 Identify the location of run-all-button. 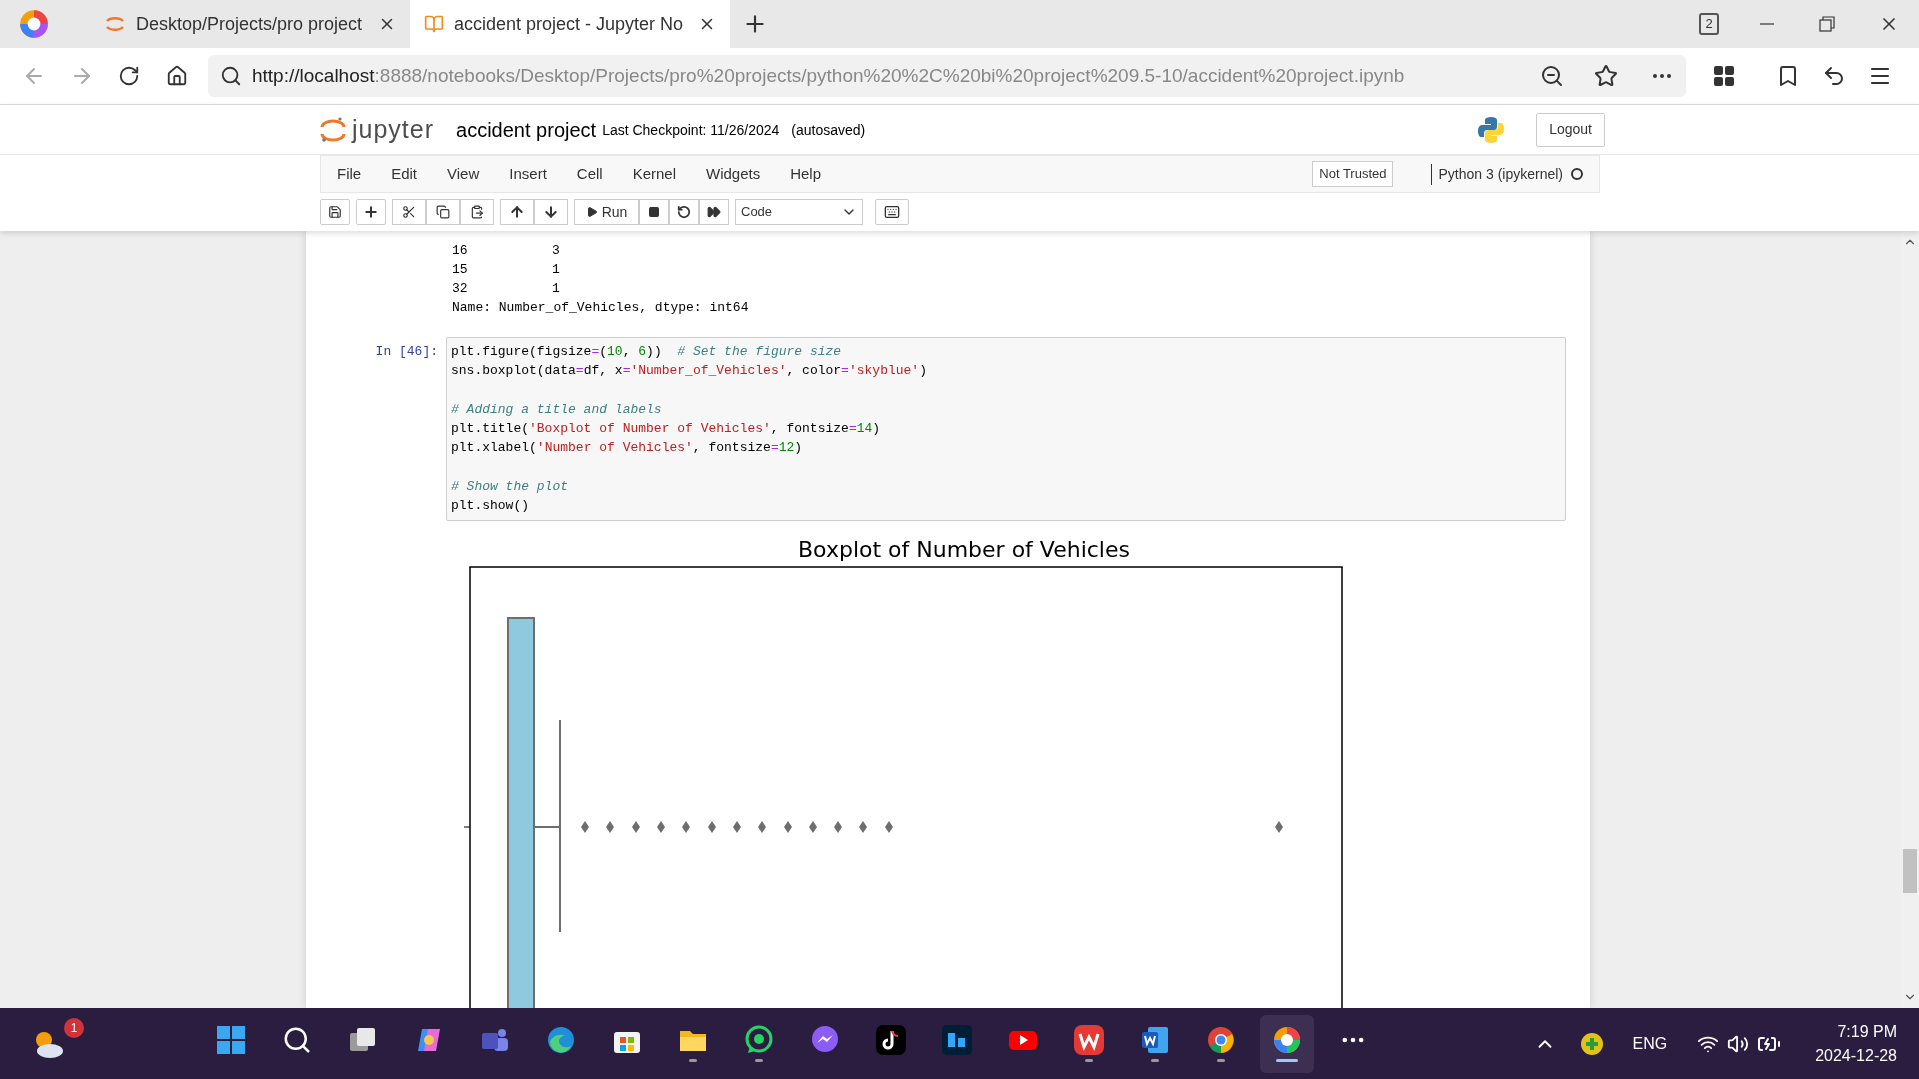
(714, 212).